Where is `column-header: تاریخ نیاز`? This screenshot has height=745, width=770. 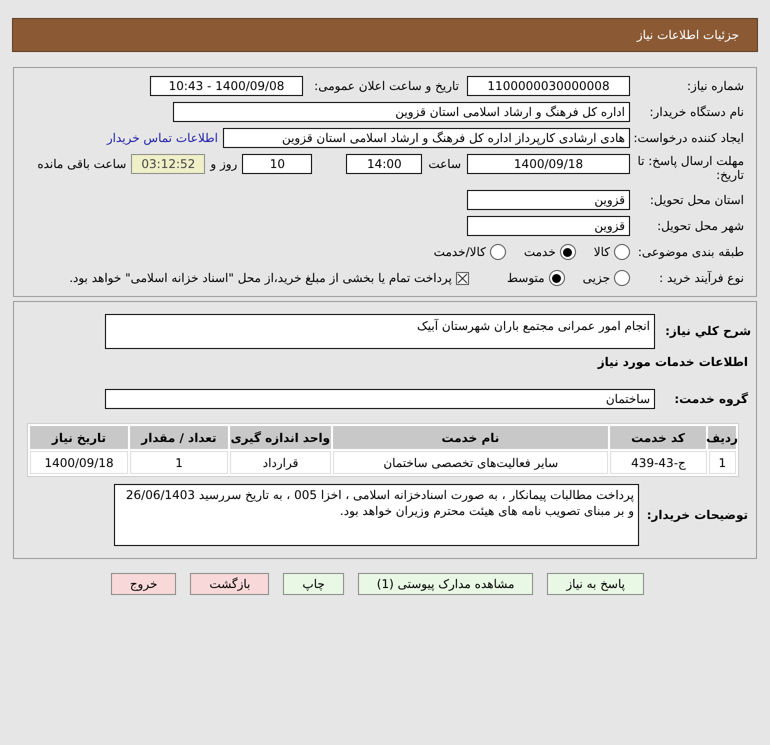
column-header: تاریخ نیاز is located at coordinates (79, 437).